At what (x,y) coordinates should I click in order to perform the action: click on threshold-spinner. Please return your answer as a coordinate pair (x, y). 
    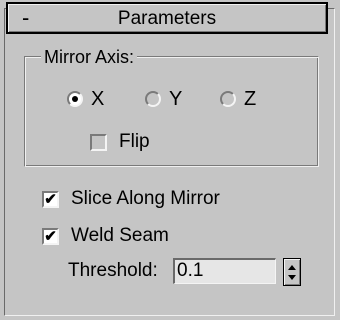
    Looking at the image, I should click on (292, 272).